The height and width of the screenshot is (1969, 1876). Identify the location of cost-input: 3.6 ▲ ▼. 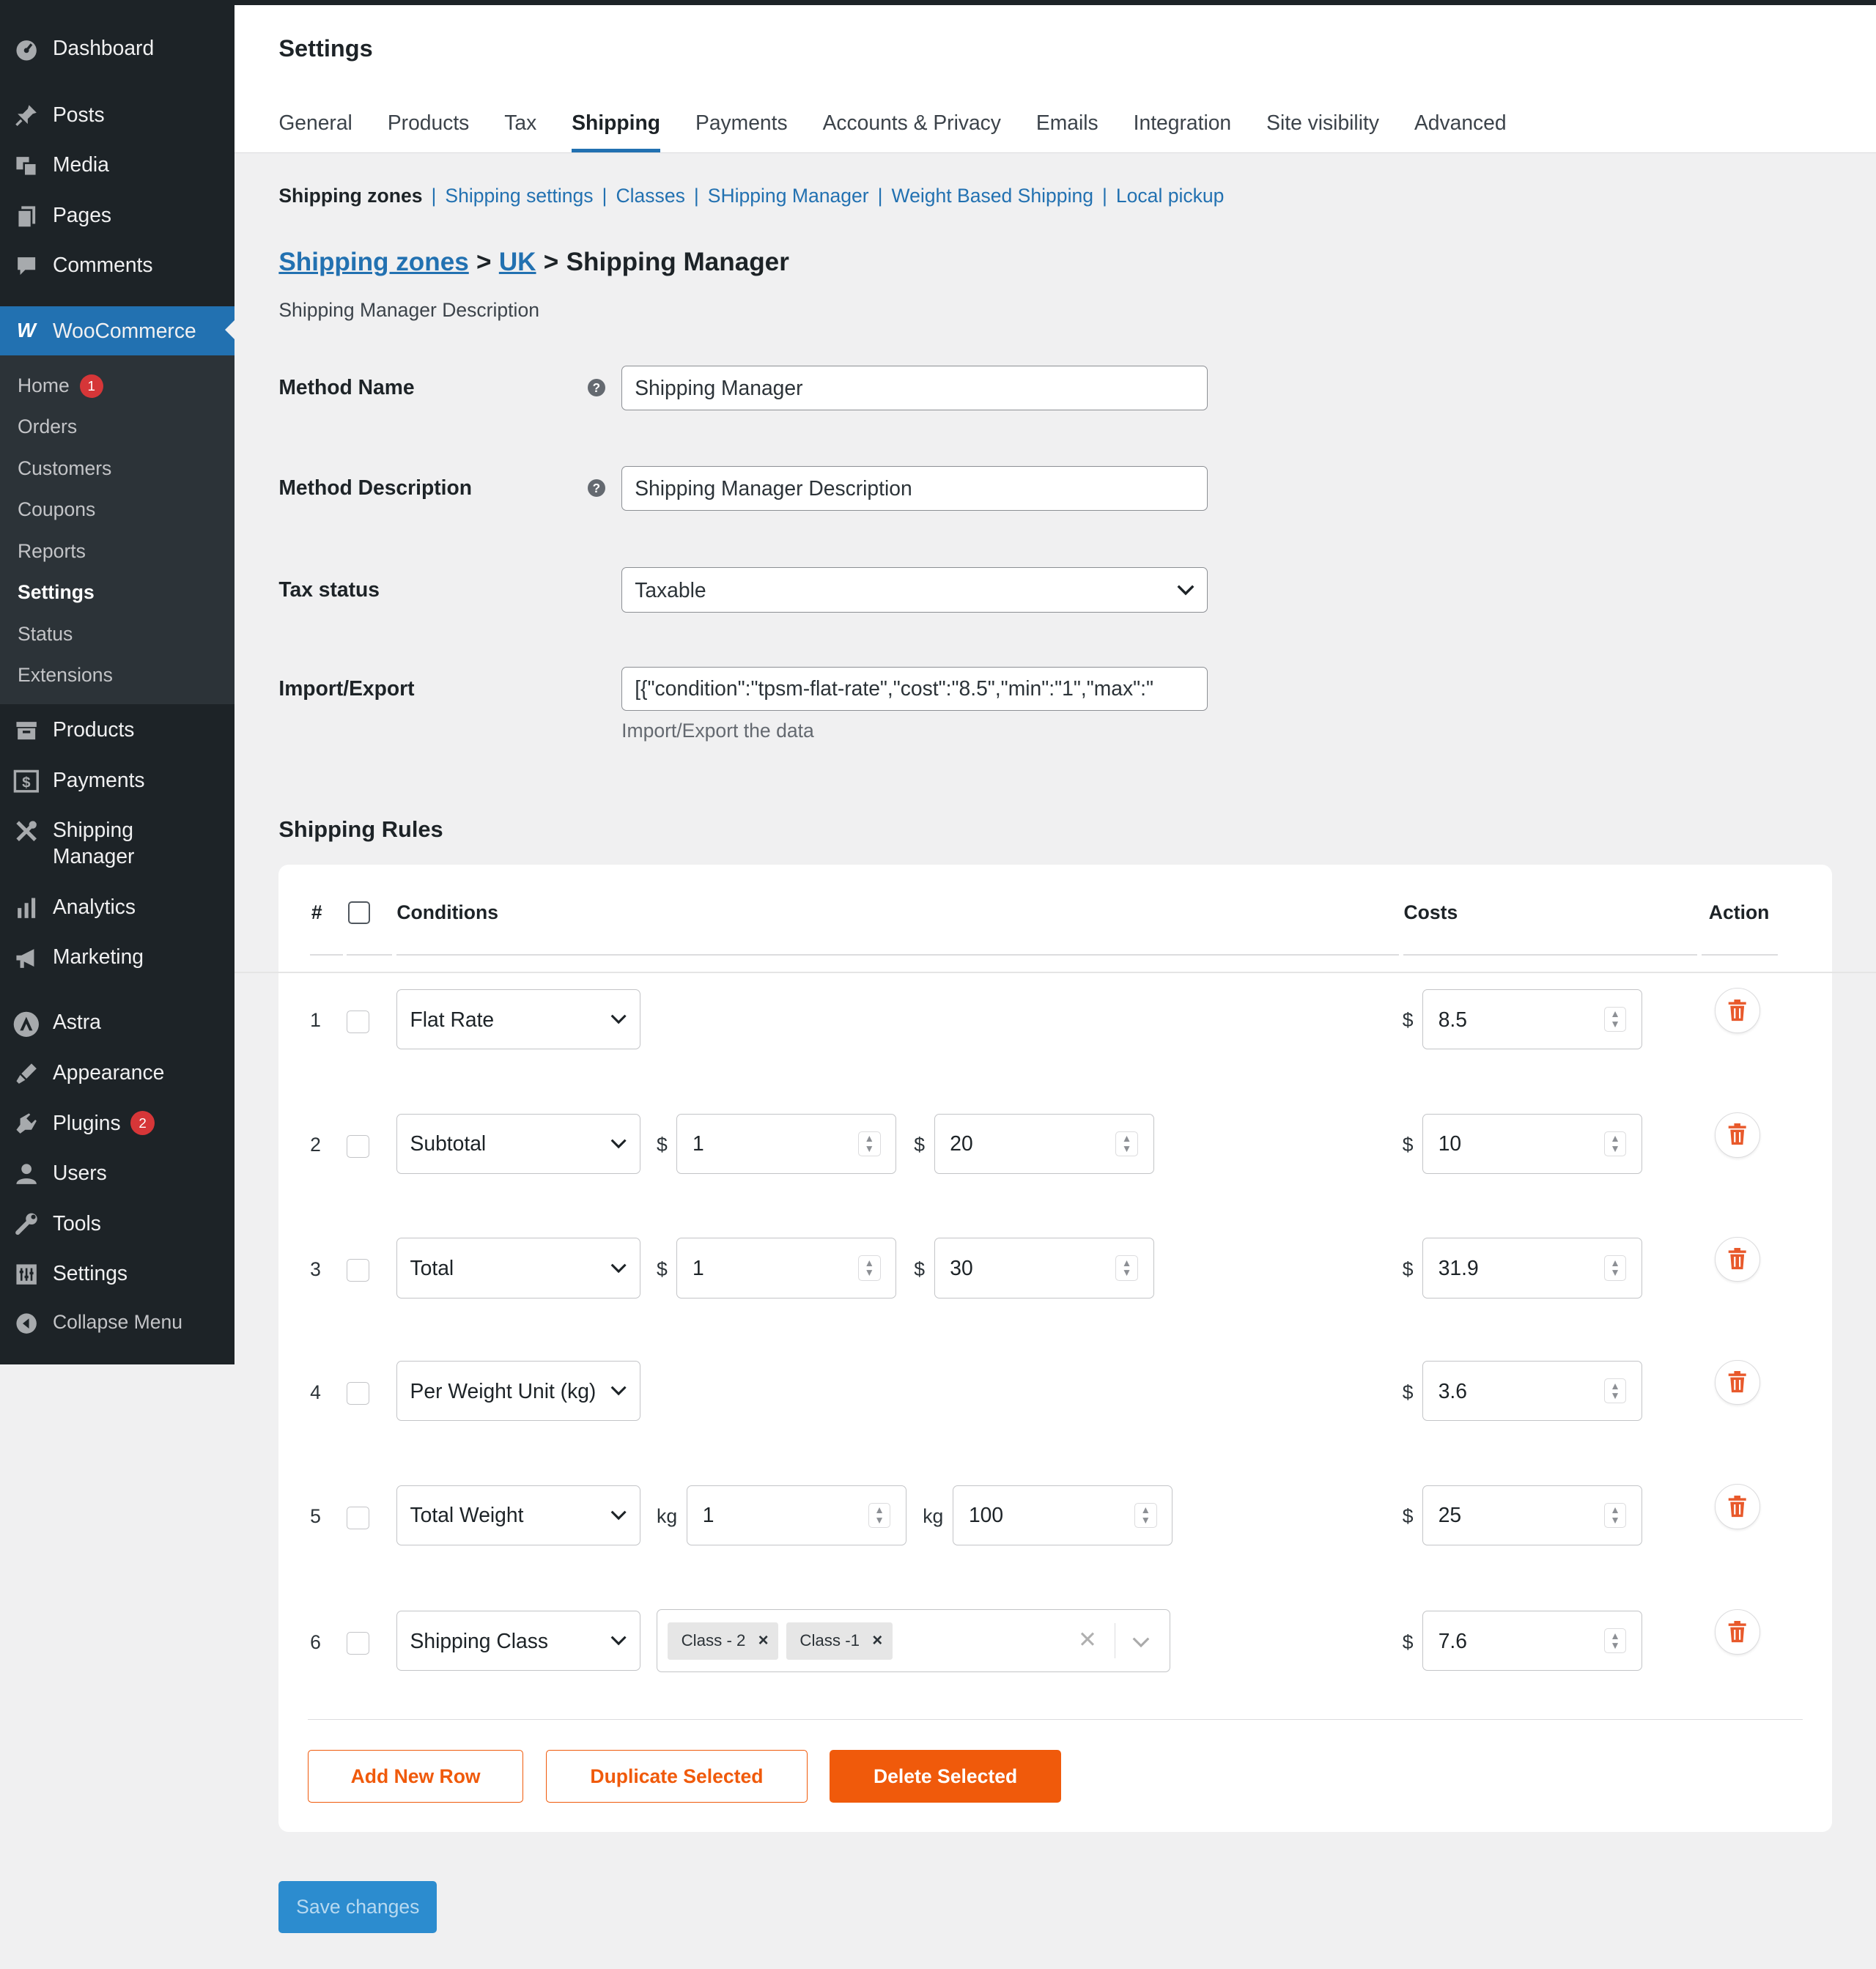
(1532, 1391).